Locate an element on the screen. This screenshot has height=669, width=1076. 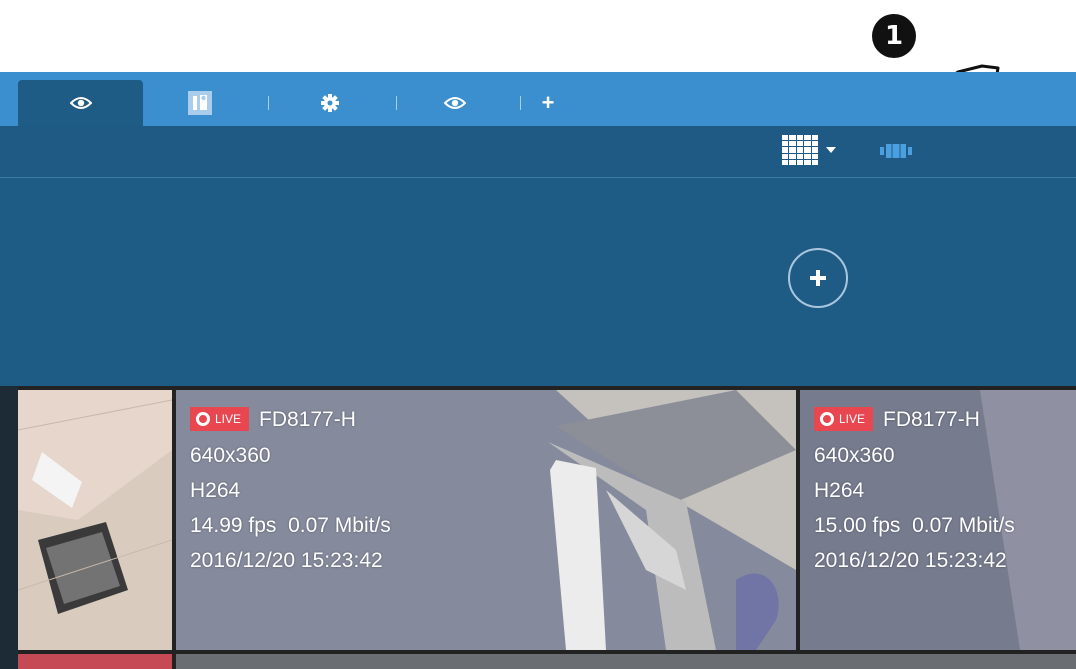
camera-stats: 14.99 fps 0.07 Mbit/s is located at coordinates (290, 525).